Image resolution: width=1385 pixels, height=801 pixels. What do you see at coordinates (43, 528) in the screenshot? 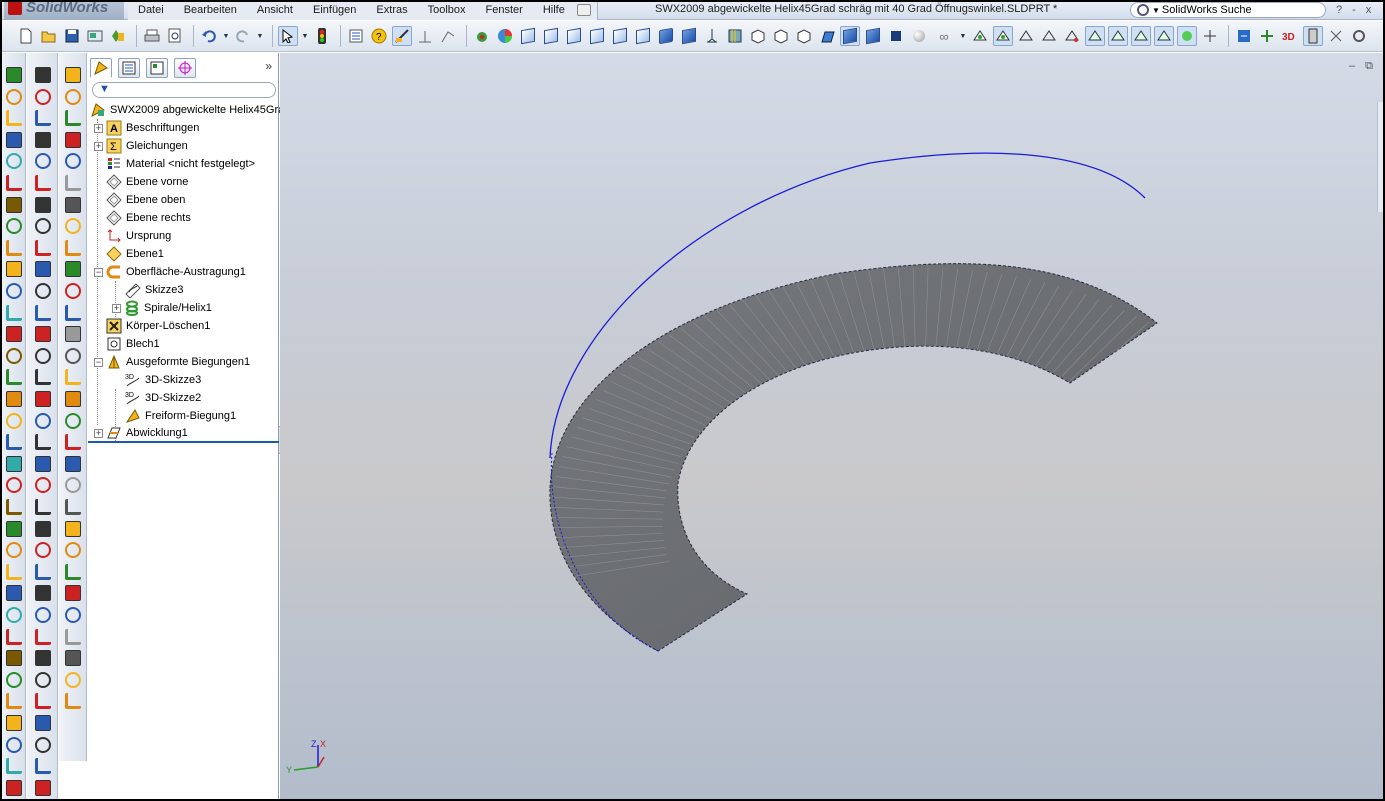
I see `move-sk-tool-icon` at bounding box center [43, 528].